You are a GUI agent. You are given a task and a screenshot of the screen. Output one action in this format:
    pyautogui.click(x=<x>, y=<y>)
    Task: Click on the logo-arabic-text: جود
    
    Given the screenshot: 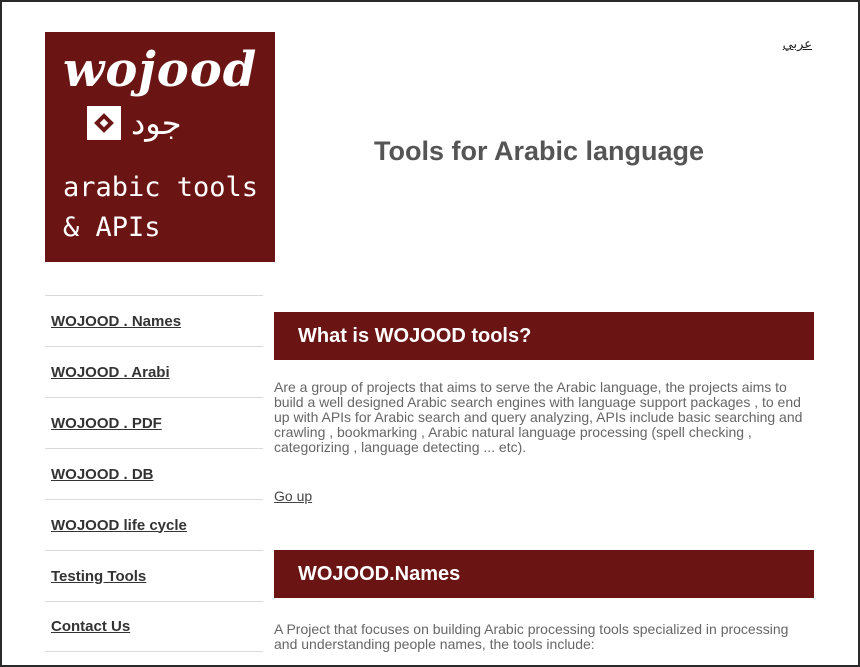 What is the action you would take?
    pyautogui.click(x=156, y=123)
    